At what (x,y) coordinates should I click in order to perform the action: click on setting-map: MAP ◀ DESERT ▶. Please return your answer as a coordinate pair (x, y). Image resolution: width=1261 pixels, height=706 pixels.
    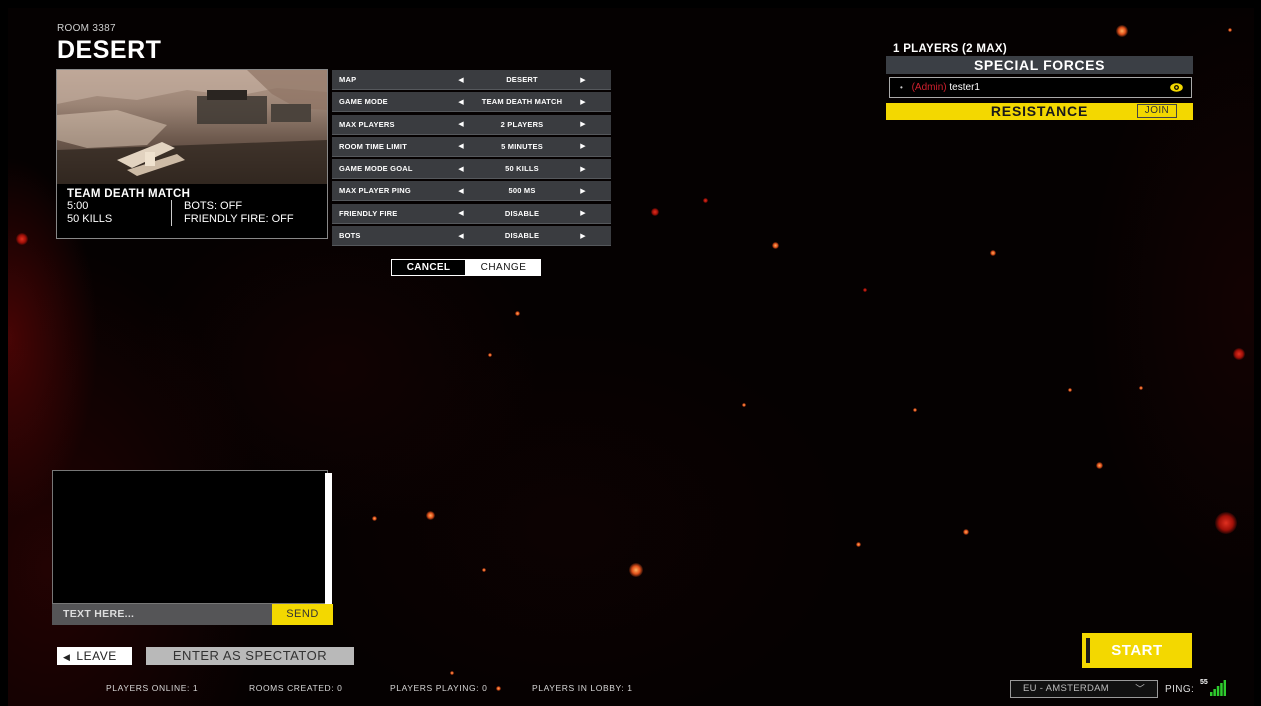
    Looking at the image, I should click on (471, 80).